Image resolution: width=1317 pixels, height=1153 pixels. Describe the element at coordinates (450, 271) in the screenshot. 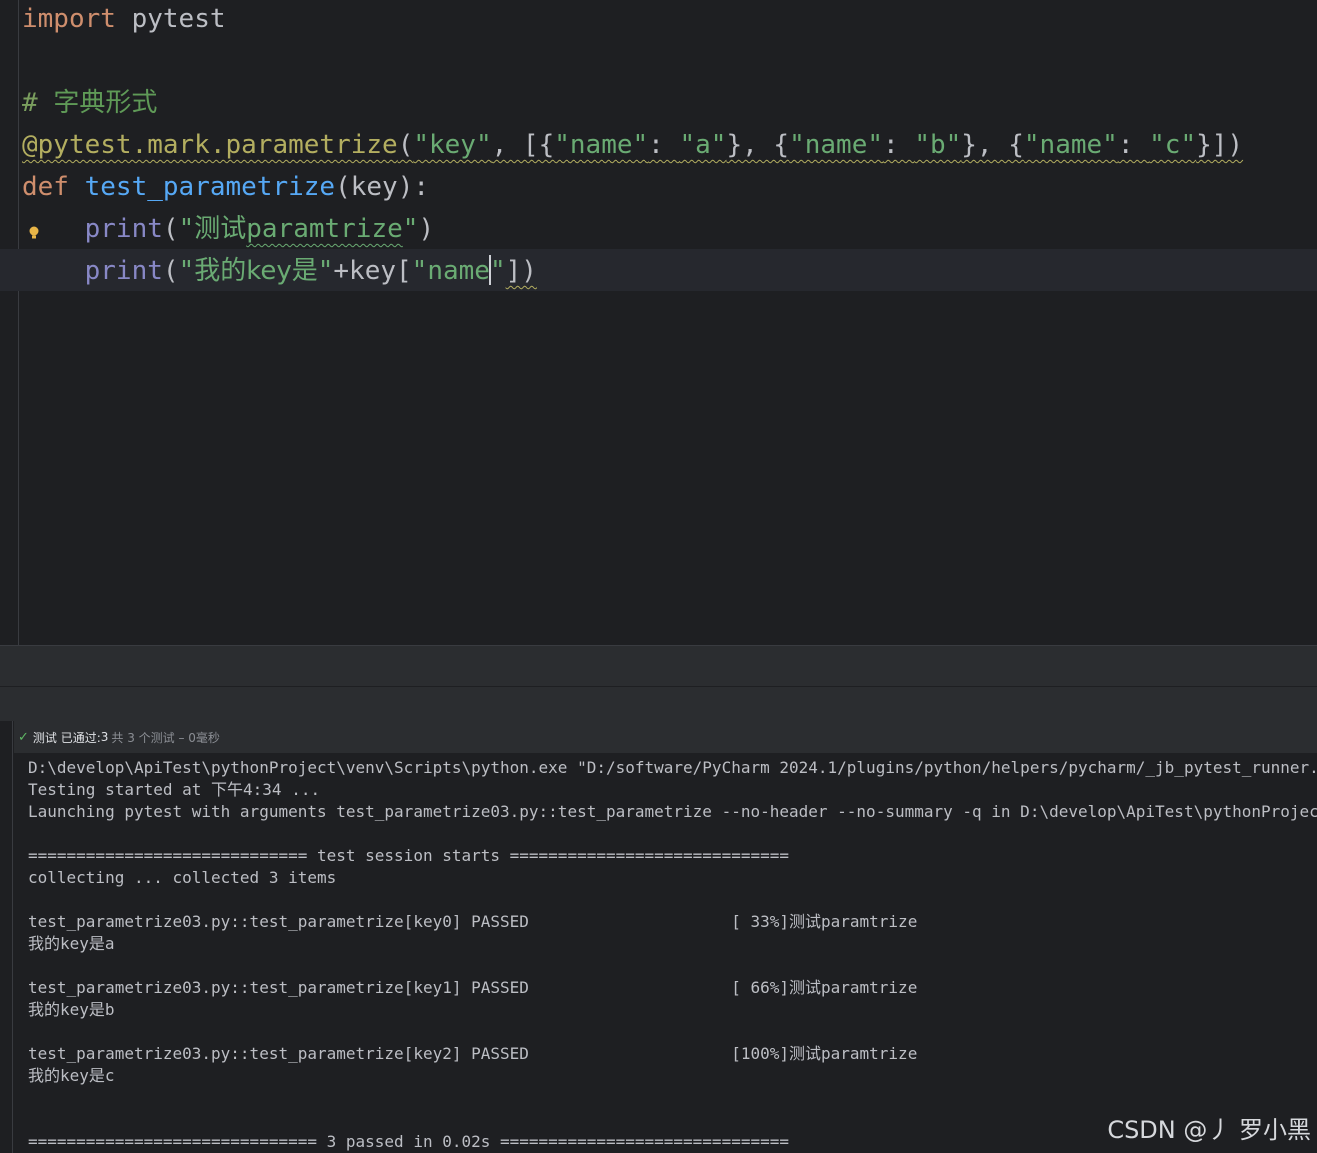

I see `string-name: "name` at that location.